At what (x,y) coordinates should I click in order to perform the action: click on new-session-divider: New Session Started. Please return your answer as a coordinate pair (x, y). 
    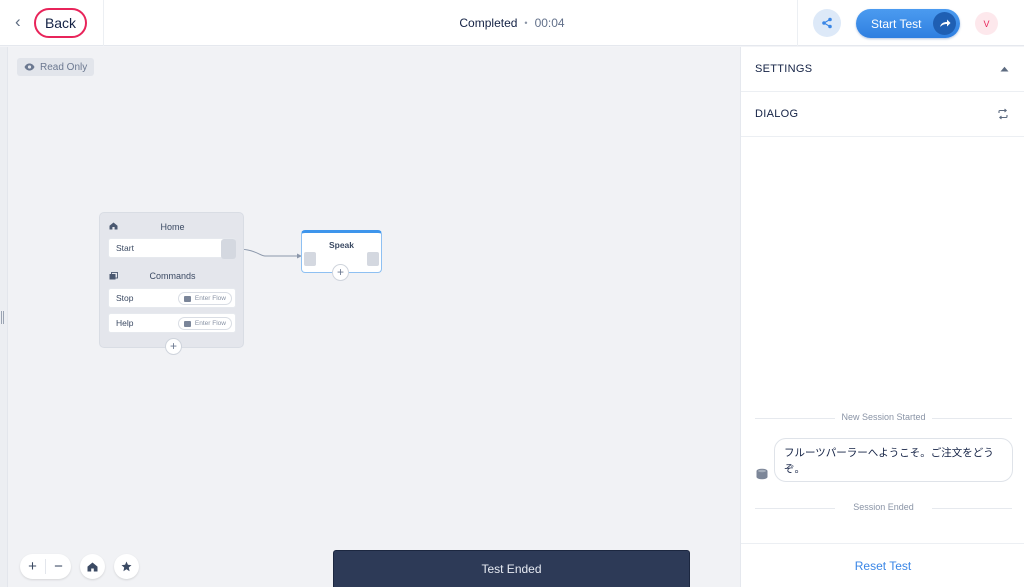
    Looking at the image, I should click on (883, 418).